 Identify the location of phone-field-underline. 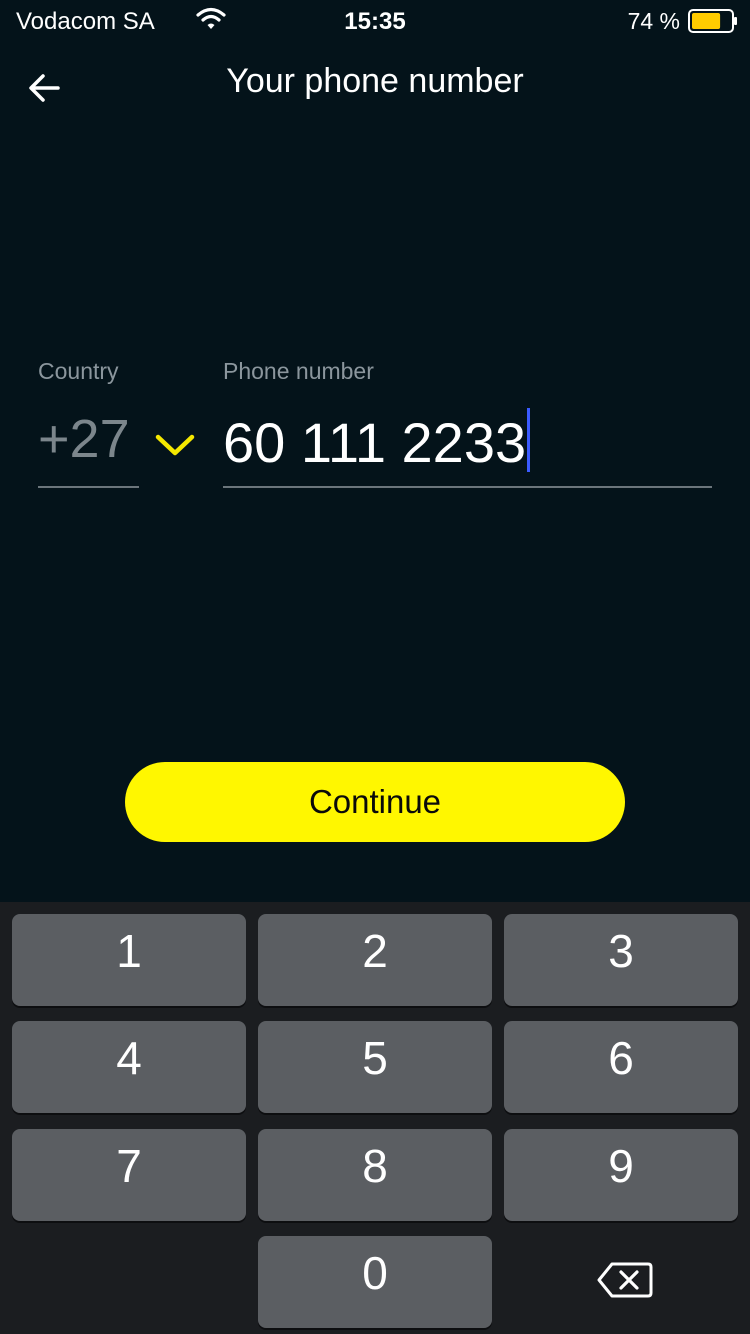
(467, 487).